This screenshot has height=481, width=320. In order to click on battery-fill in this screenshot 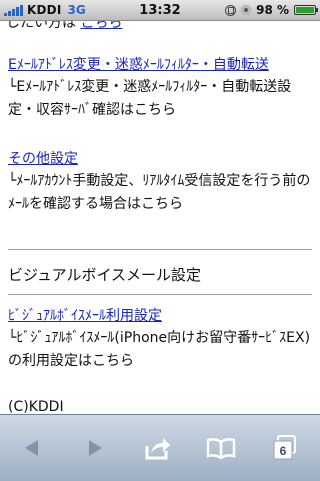, I will do `click(305, 10)`.